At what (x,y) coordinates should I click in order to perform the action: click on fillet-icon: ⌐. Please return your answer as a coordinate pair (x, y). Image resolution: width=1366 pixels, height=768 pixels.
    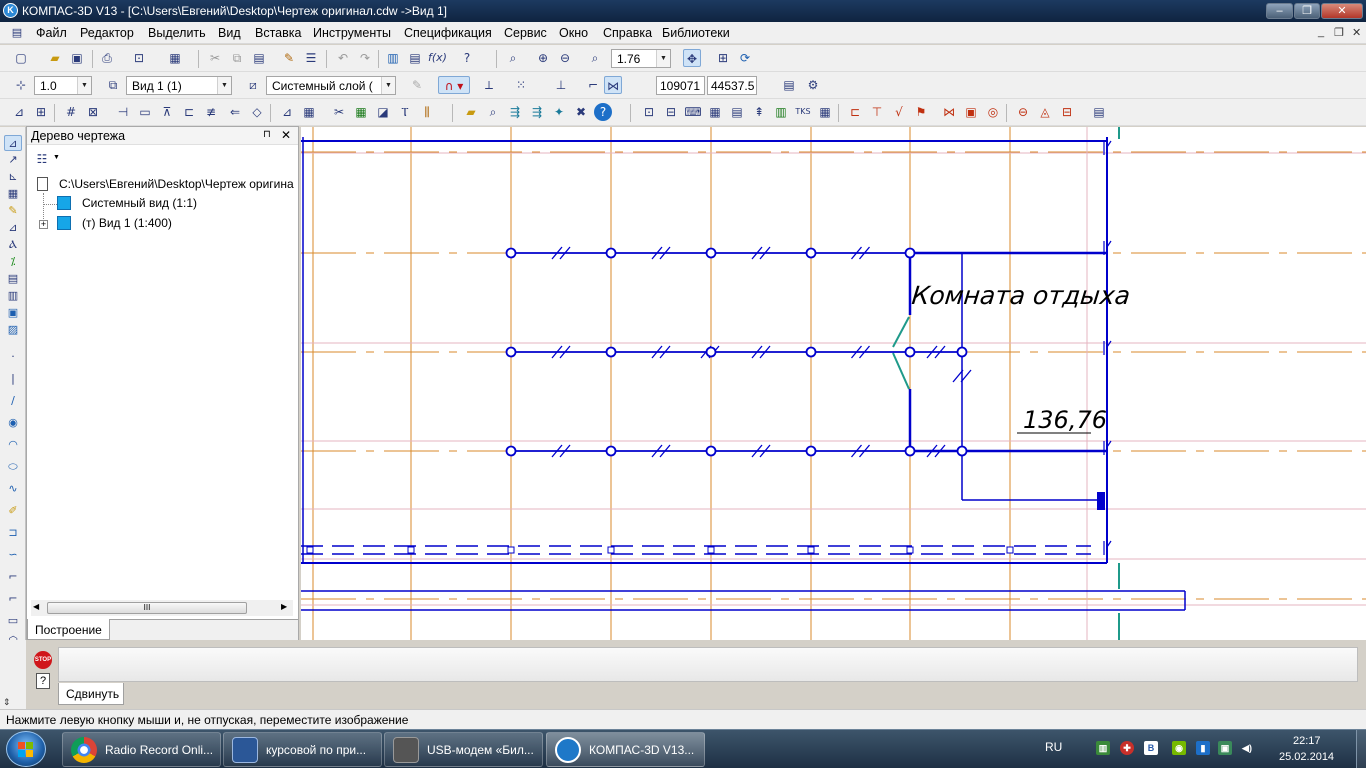
    Looking at the image, I should click on (13, 599).